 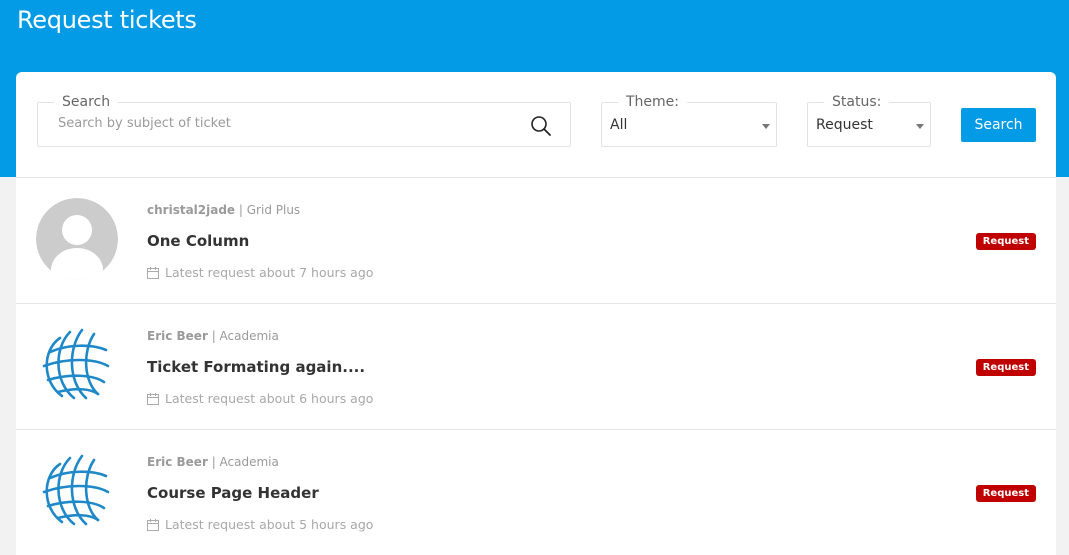 I want to click on ticket-latest: Latest request about 7 hours ago, so click(x=260, y=272).